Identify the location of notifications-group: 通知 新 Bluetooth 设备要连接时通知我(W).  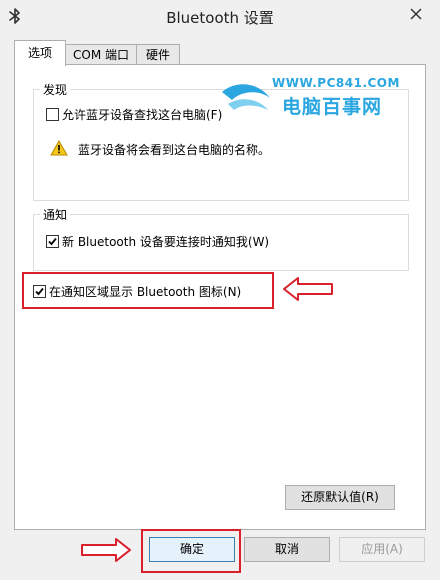
(221, 238).